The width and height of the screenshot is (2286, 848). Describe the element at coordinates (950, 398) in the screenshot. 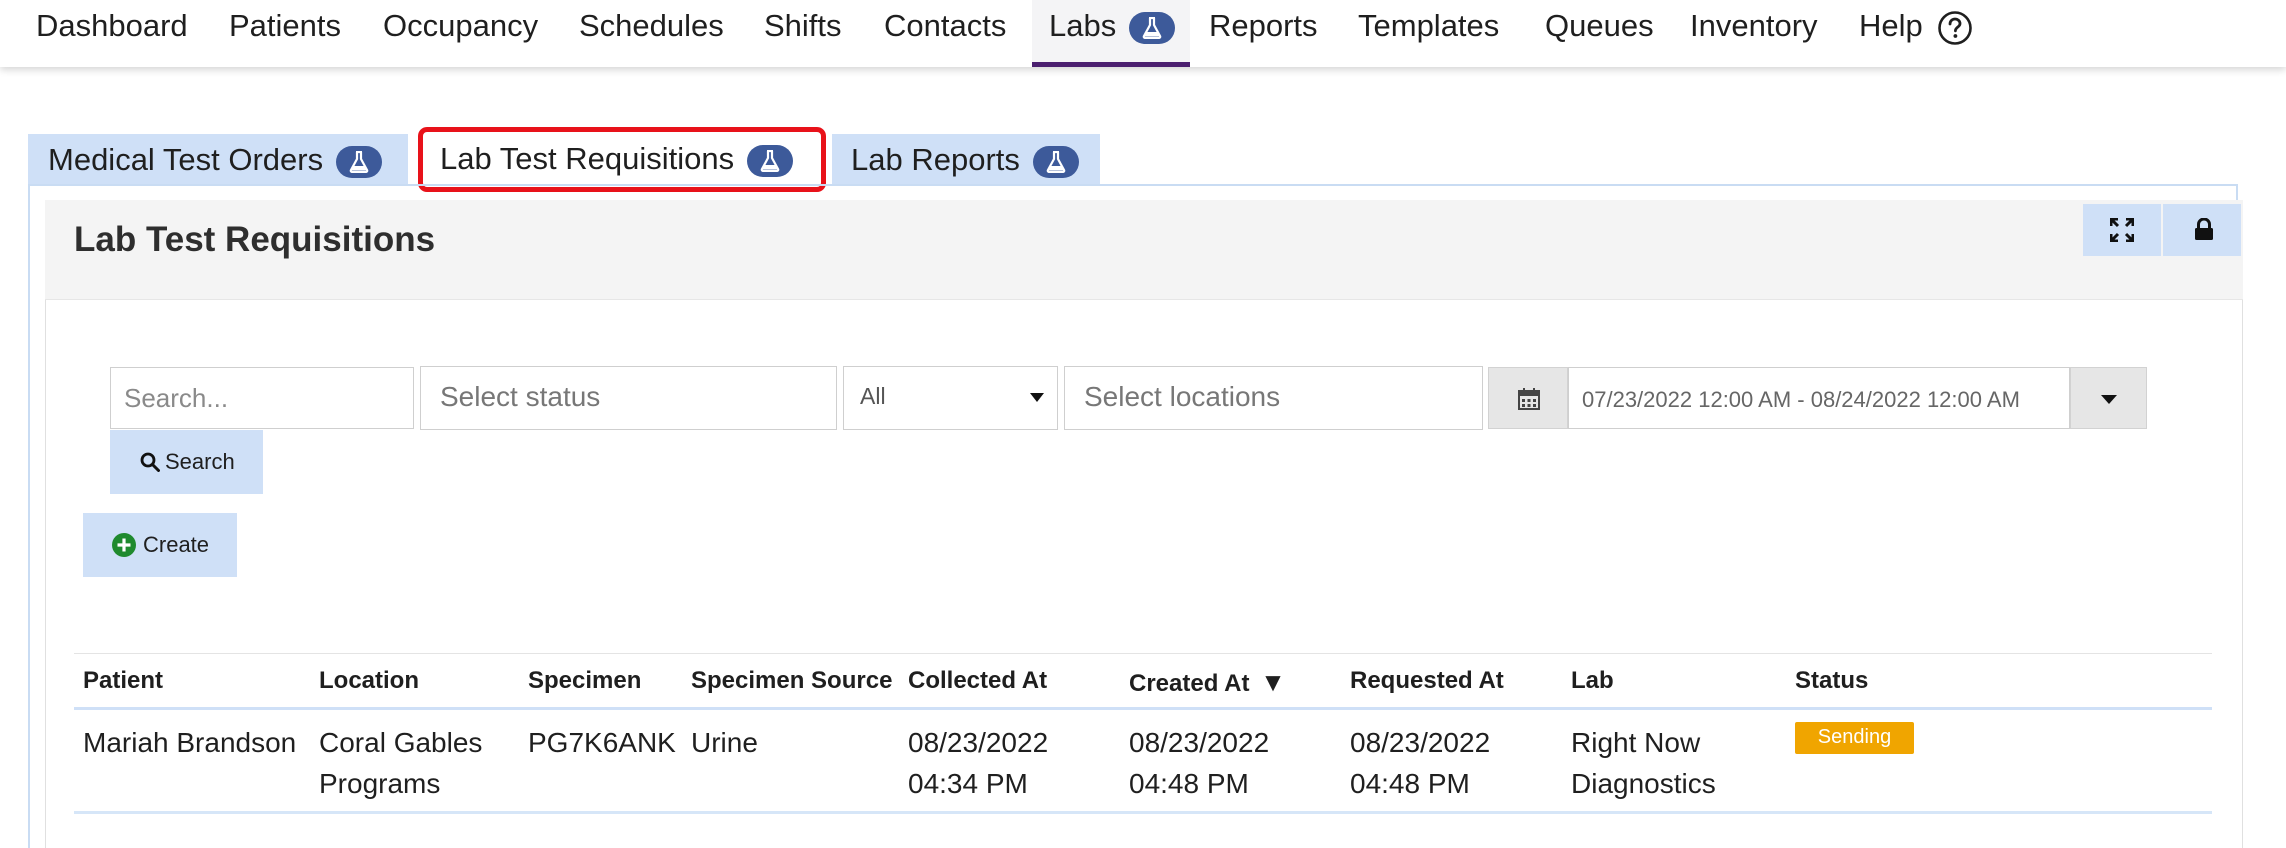

I see `scope-dropdown: All` at that location.